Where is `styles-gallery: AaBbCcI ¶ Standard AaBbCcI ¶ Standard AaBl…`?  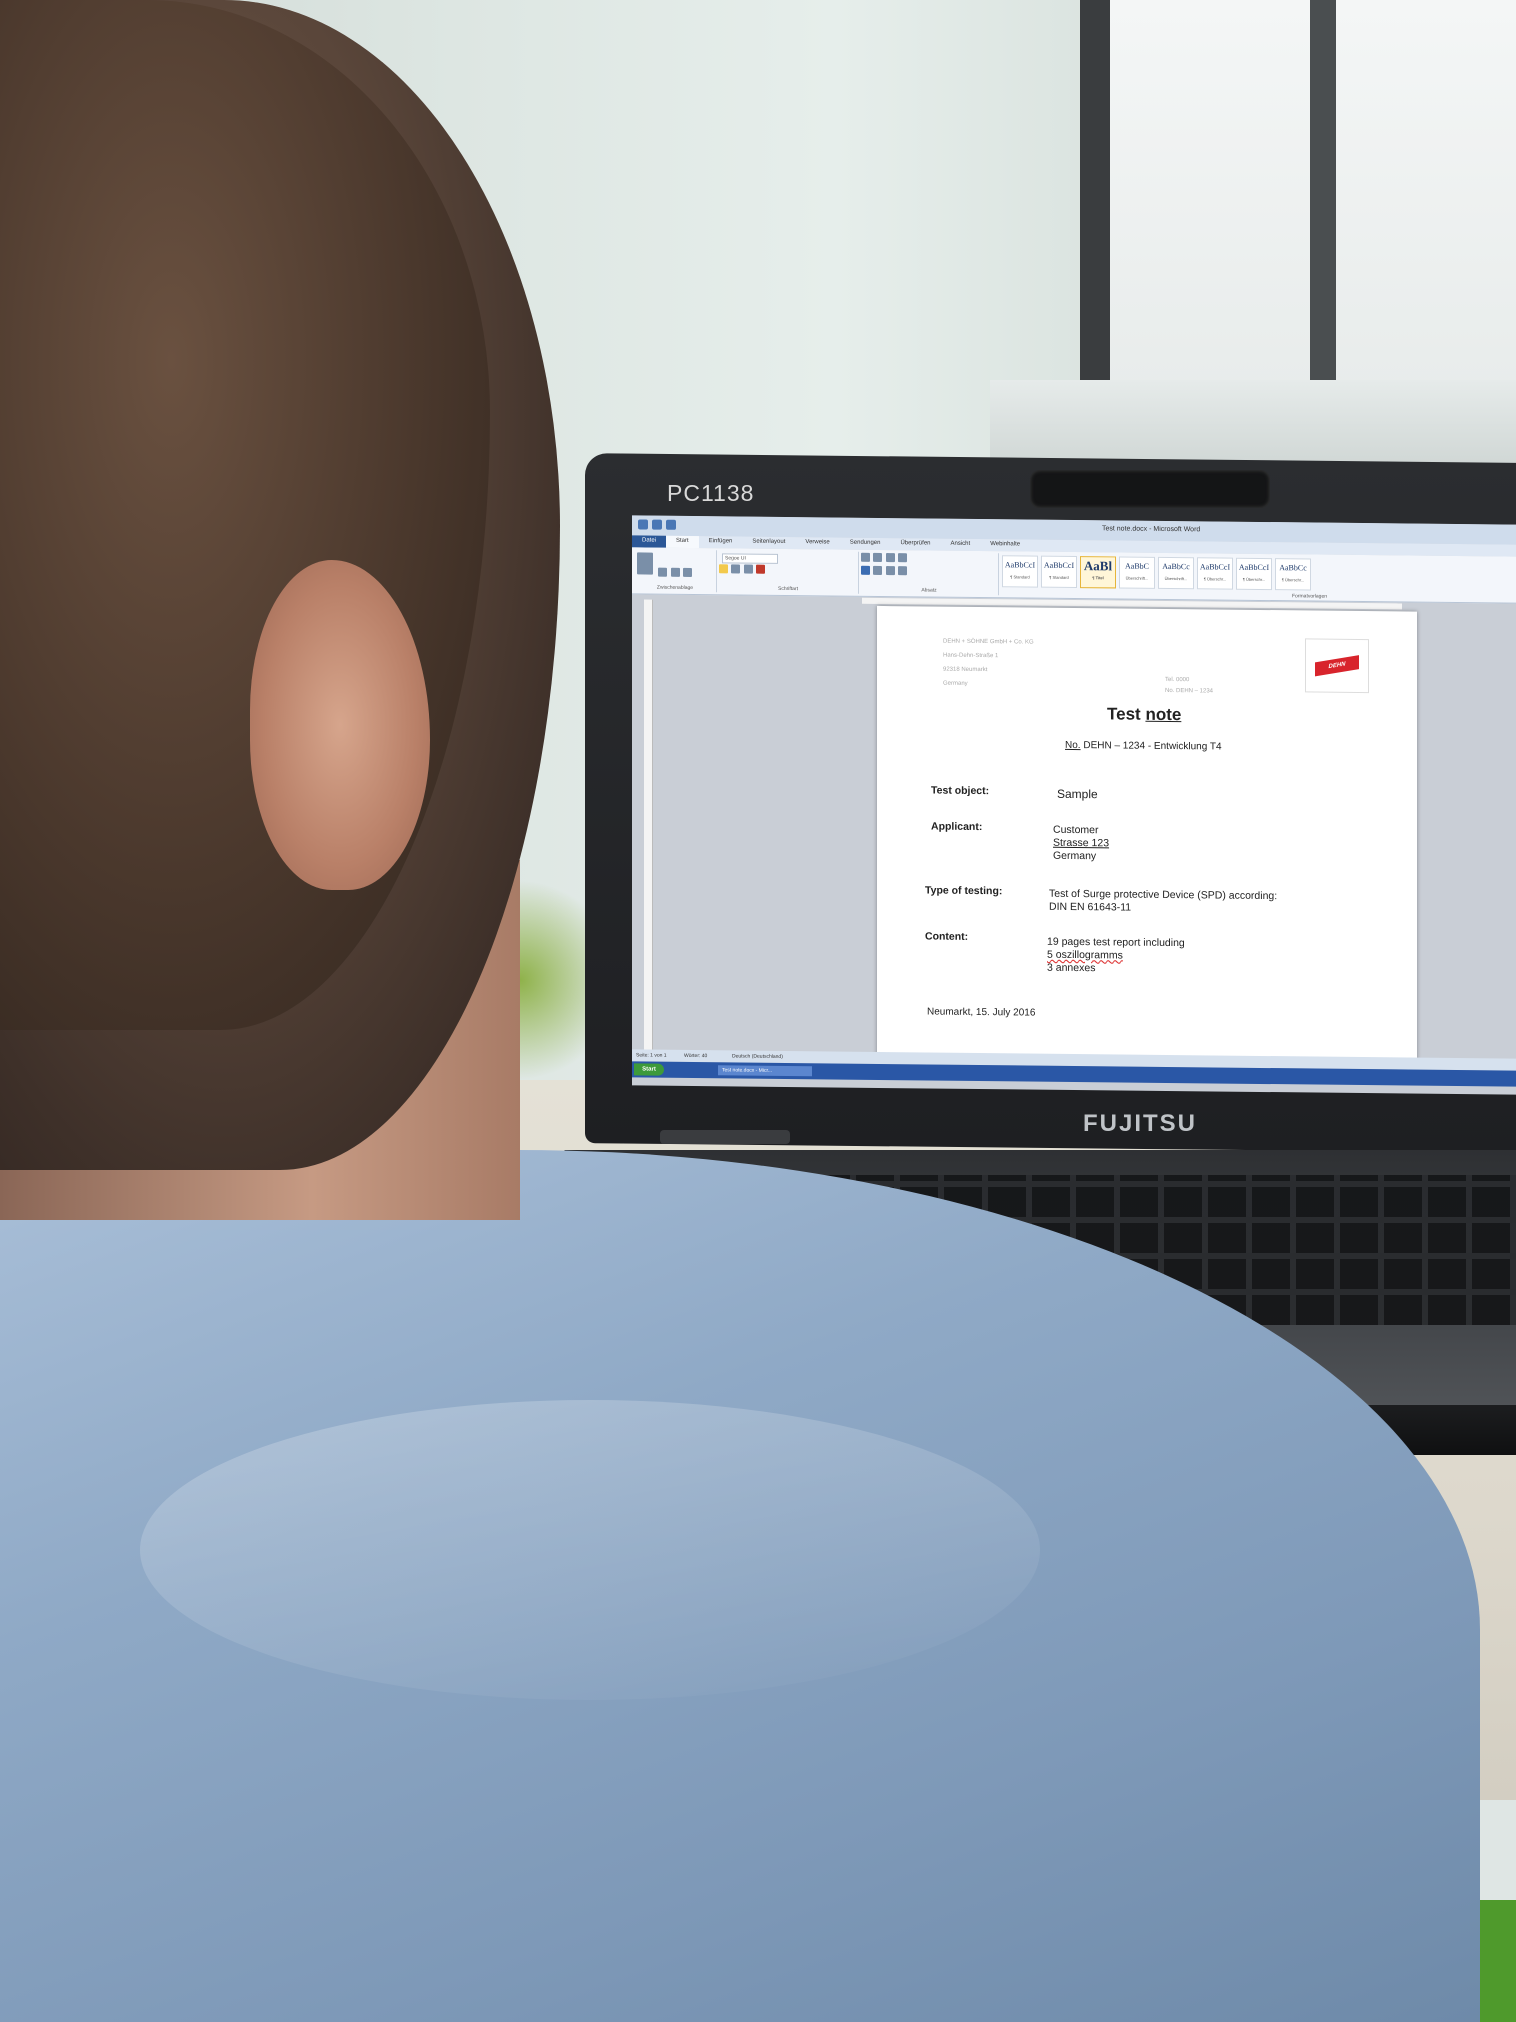 styles-gallery: AaBbCcI ¶ Standard AaBbCcI ¶ Standard AaBl… is located at coordinates (1156, 573).